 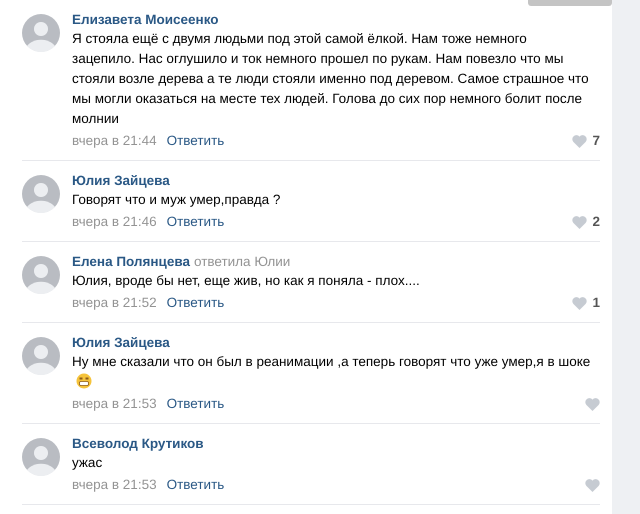 What do you see at coordinates (114, 222) in the screenshot?
I see `comment-time: вчера в 21:46` at bounding box center [114, 222].